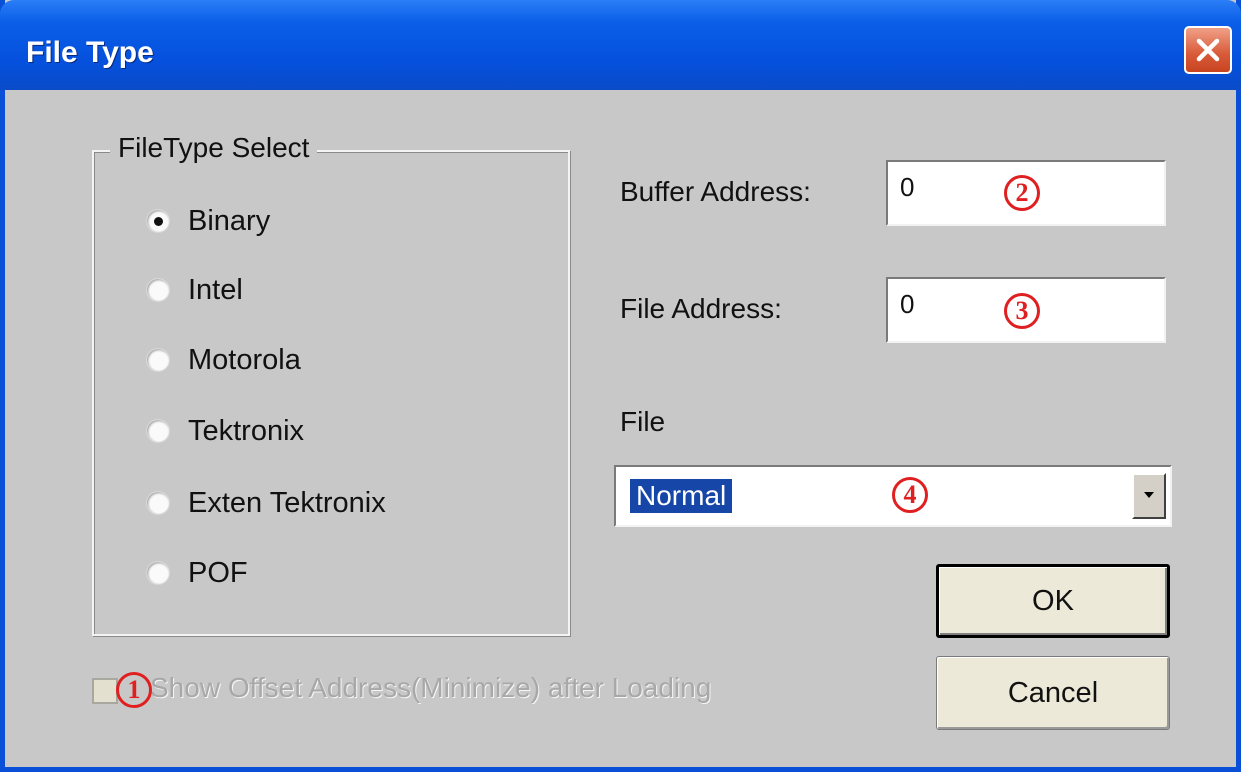 Image resolution: width=1241 pixels, height=772 pixels. I want to click on radio-exten-tektronix: Exten Tektronix, so click(266, 503).